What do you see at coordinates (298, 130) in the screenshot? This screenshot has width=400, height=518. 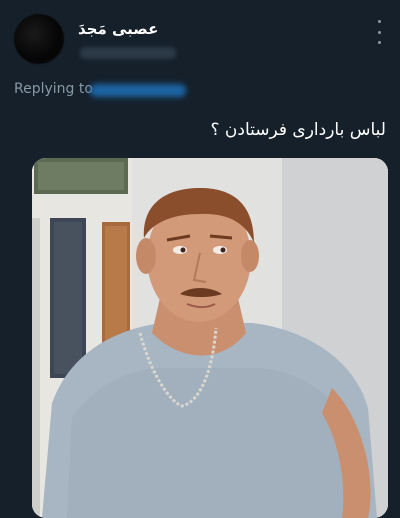 I see `tweet-text: لباس بارداری فرستادن ؟` at bounding box center [298, 130].